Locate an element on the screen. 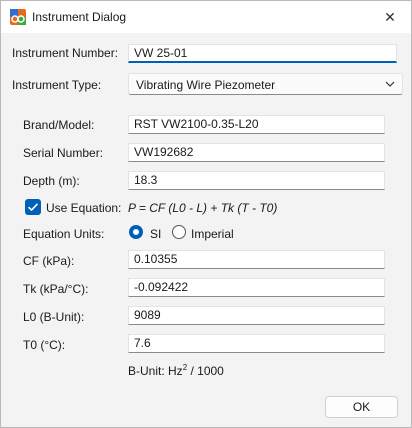 The height and width of the screenshot is (428, 412). checkmark-icon is located at coordinates (33, 207).